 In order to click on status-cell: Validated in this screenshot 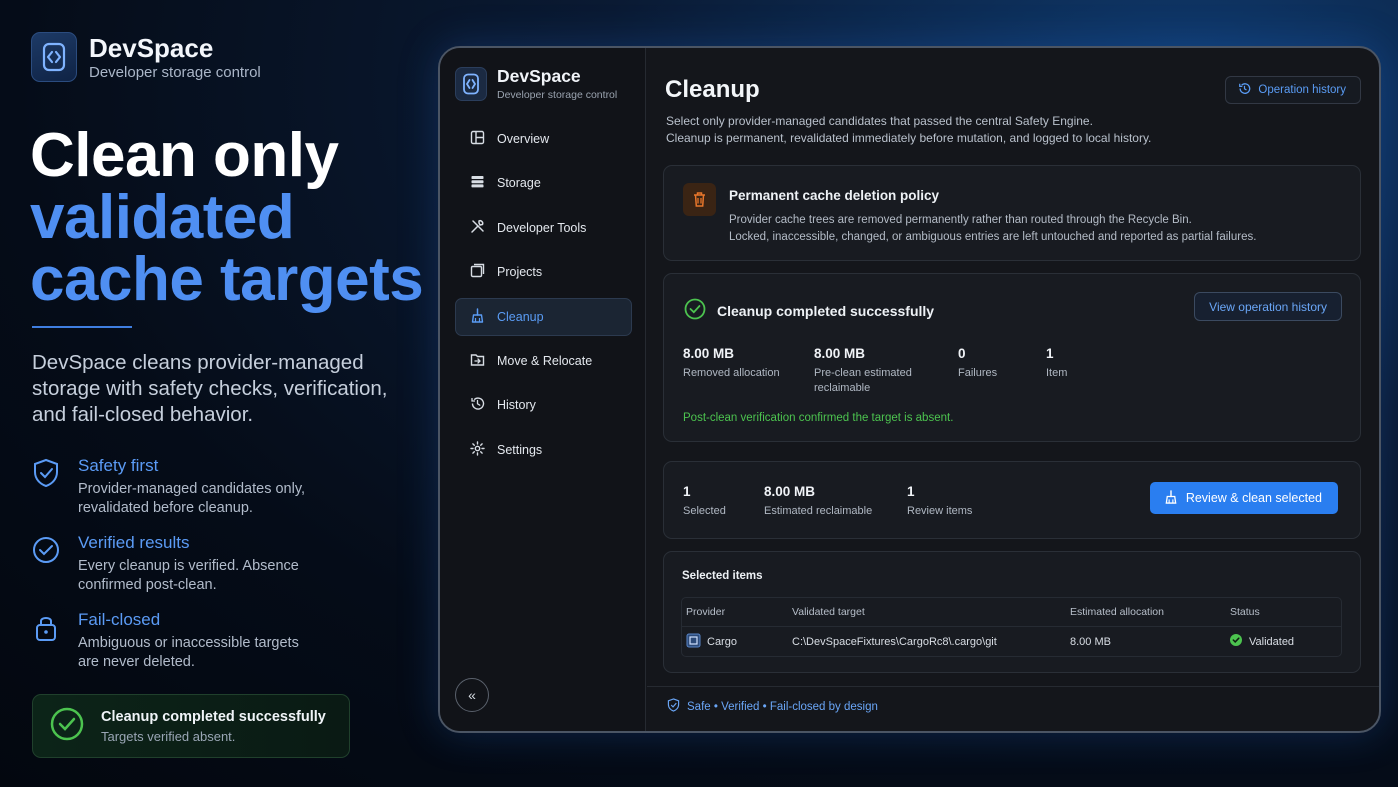, I will do `click(1285, 641)`.